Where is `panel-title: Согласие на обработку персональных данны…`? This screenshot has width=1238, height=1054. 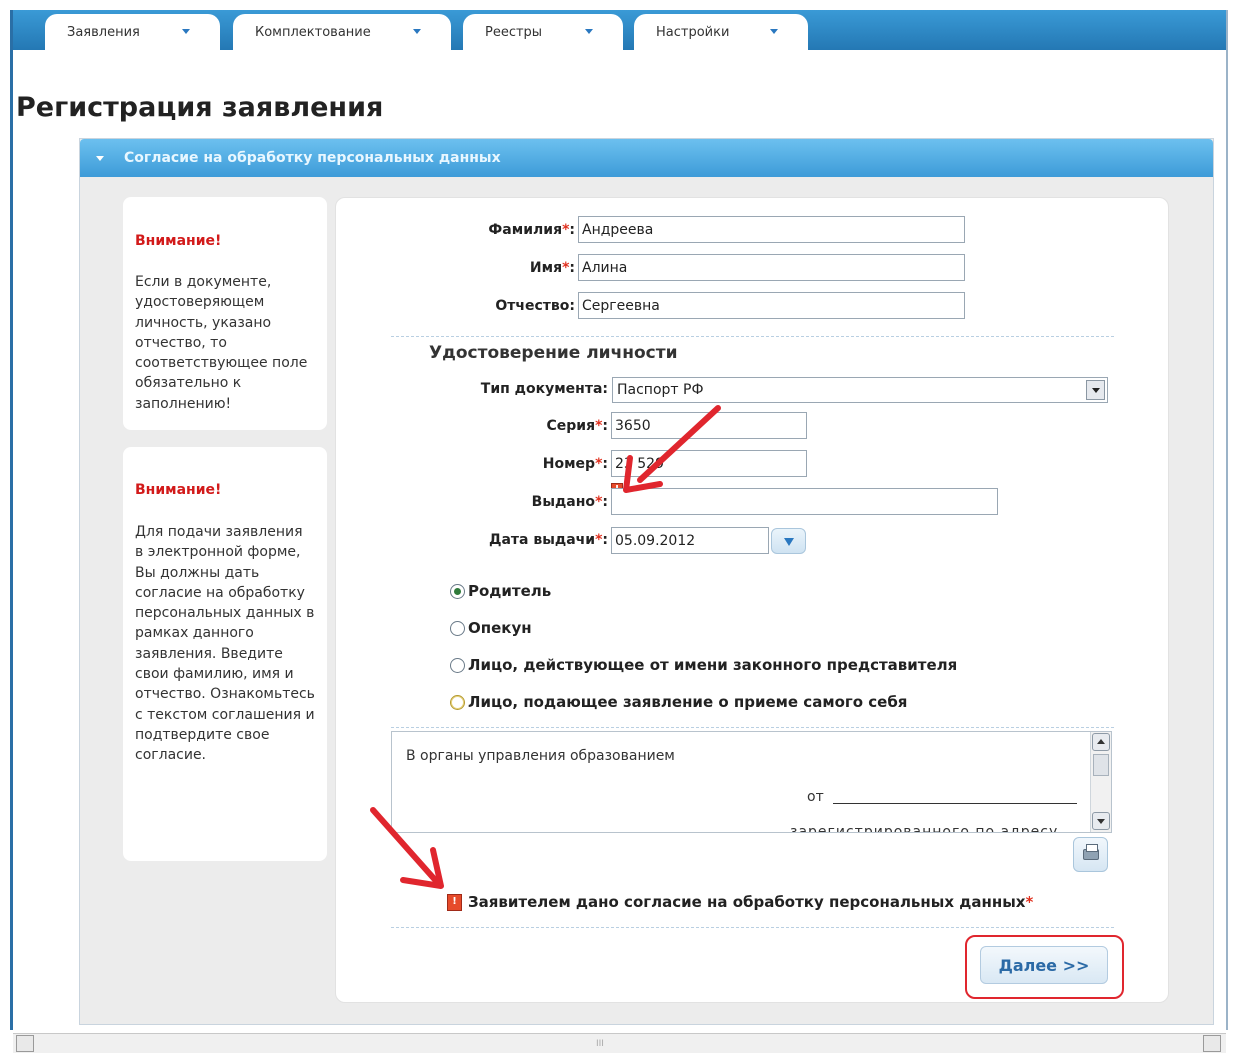 panel-title: Согласие на обработку персональных данны… is located at coordinates (312, 158).